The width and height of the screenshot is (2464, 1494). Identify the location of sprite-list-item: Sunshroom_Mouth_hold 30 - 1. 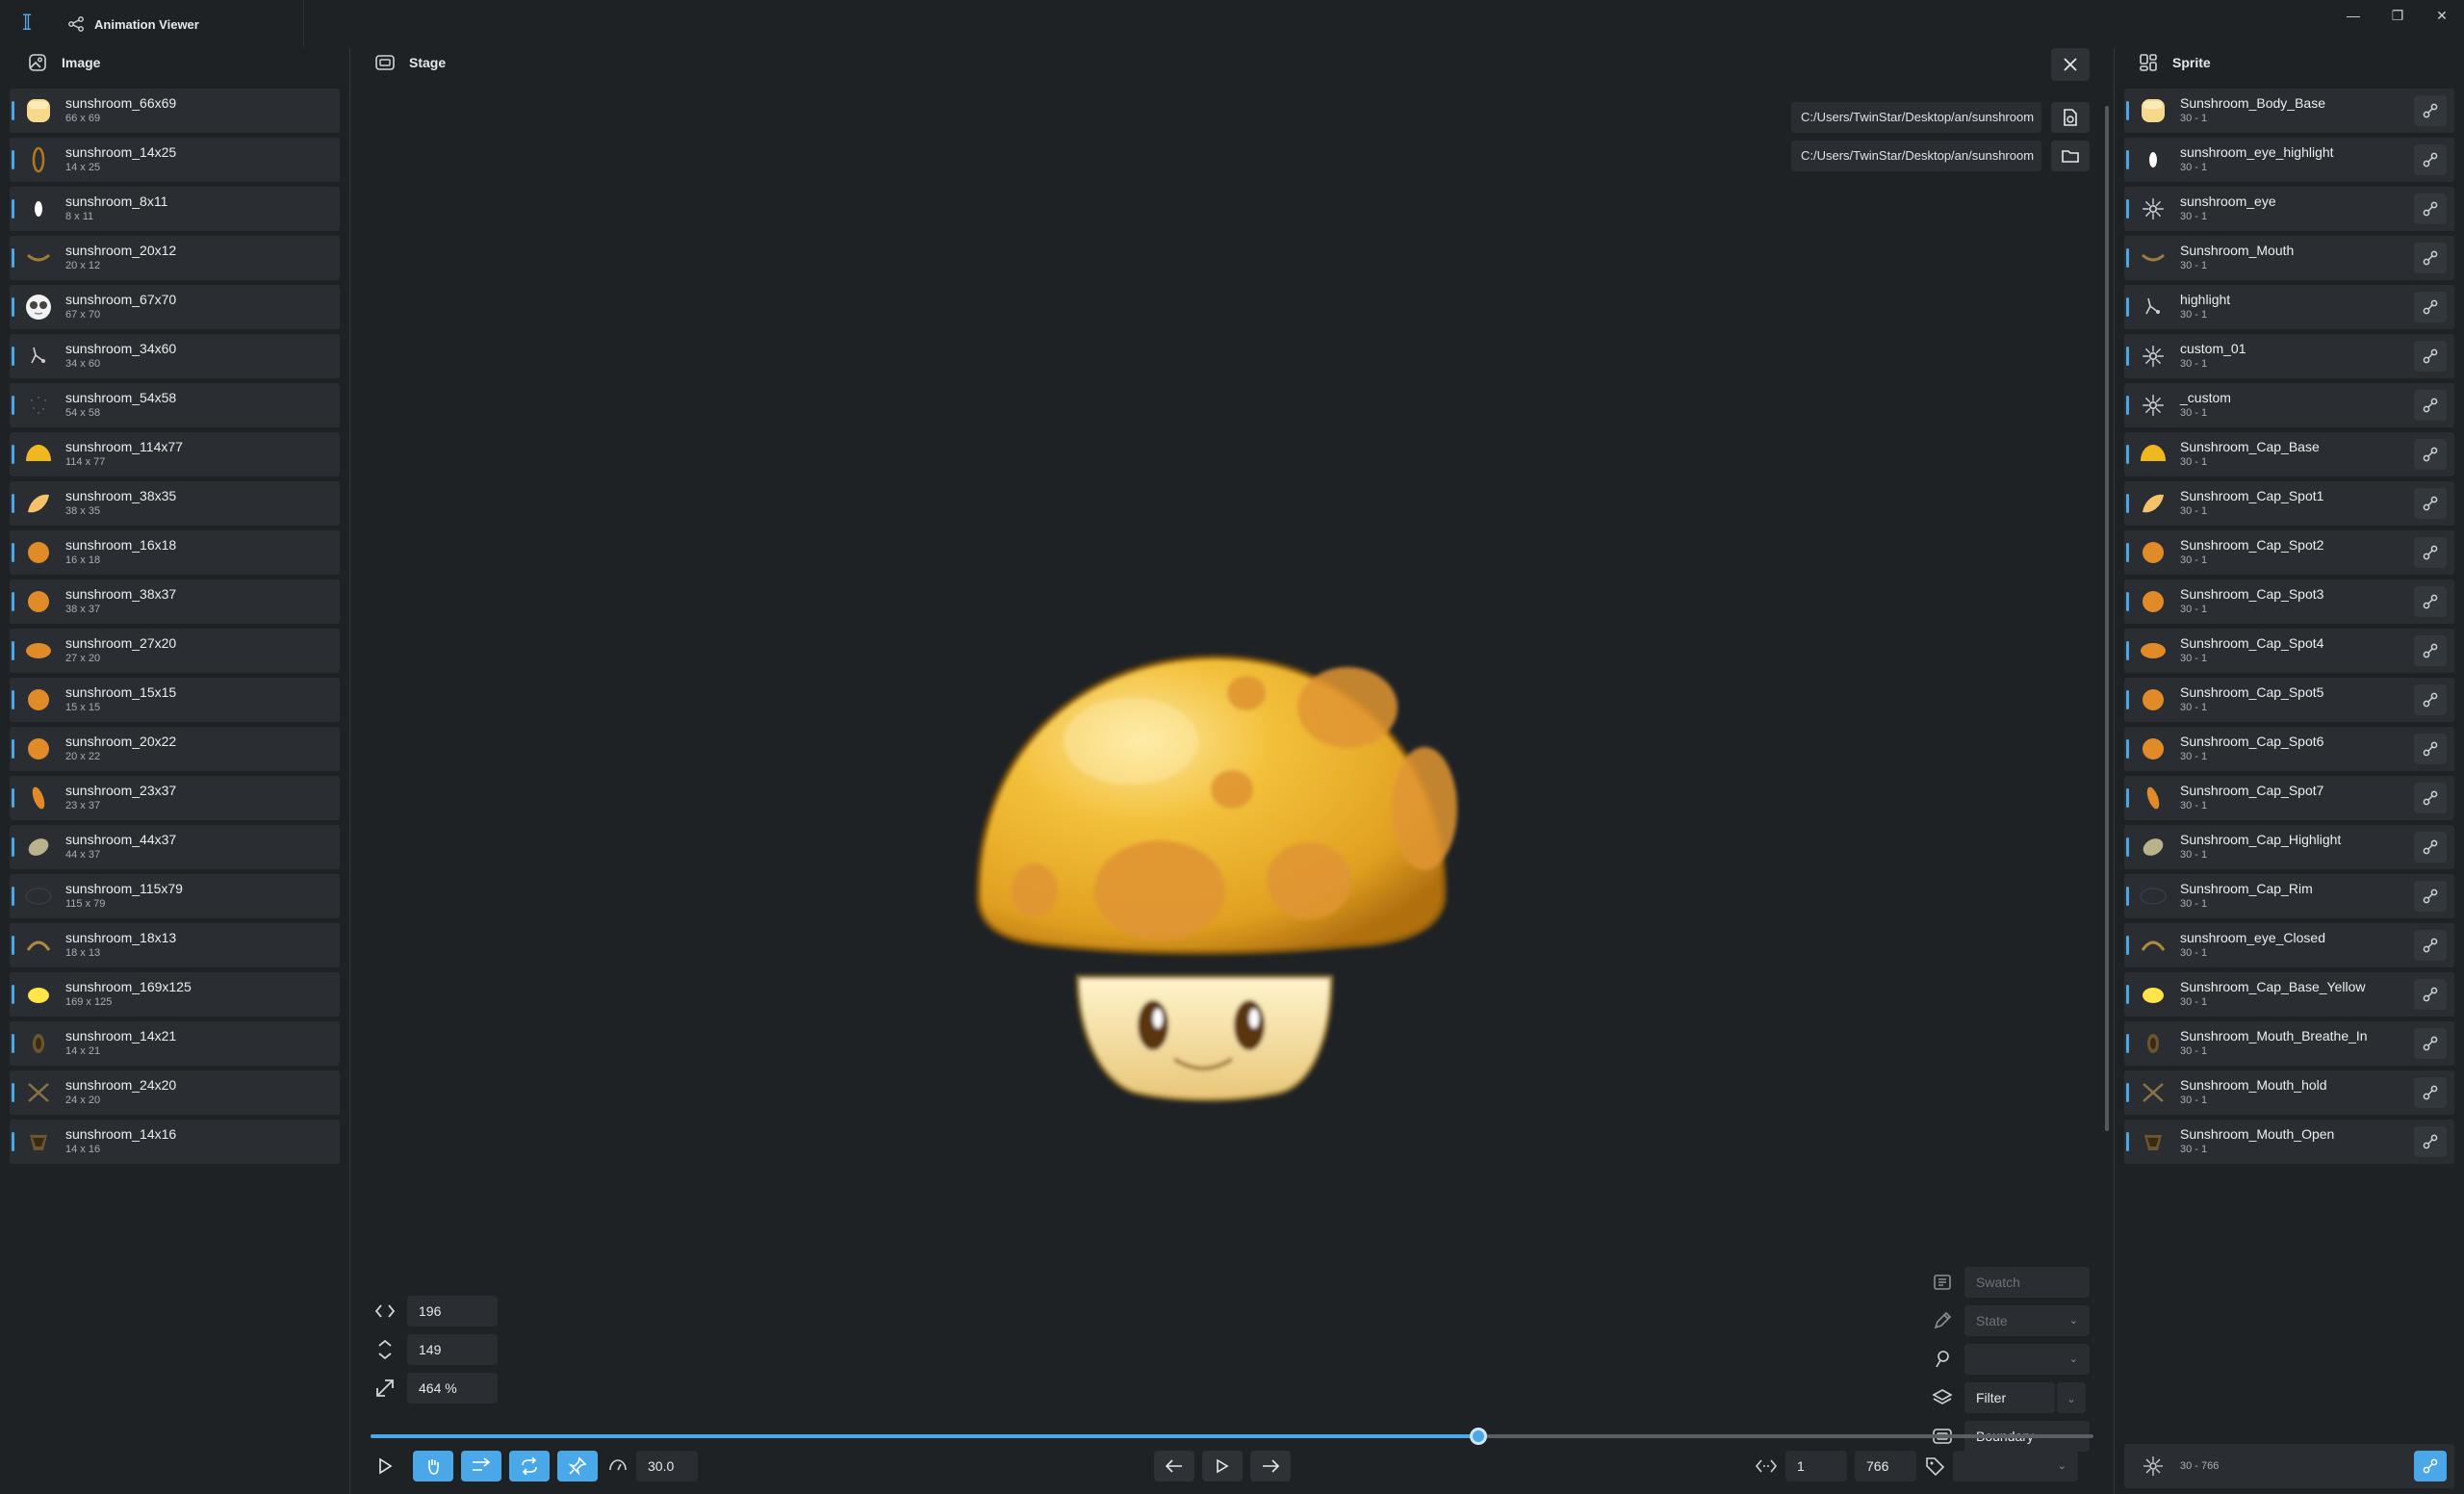
(2289, 1092).